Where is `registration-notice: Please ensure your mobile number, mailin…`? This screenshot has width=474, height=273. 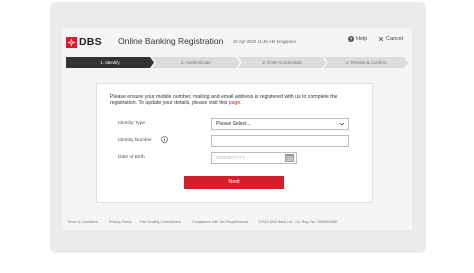 registration-notice: Please ensure your mobile number, mailin… is located at coordinates (235, 100).